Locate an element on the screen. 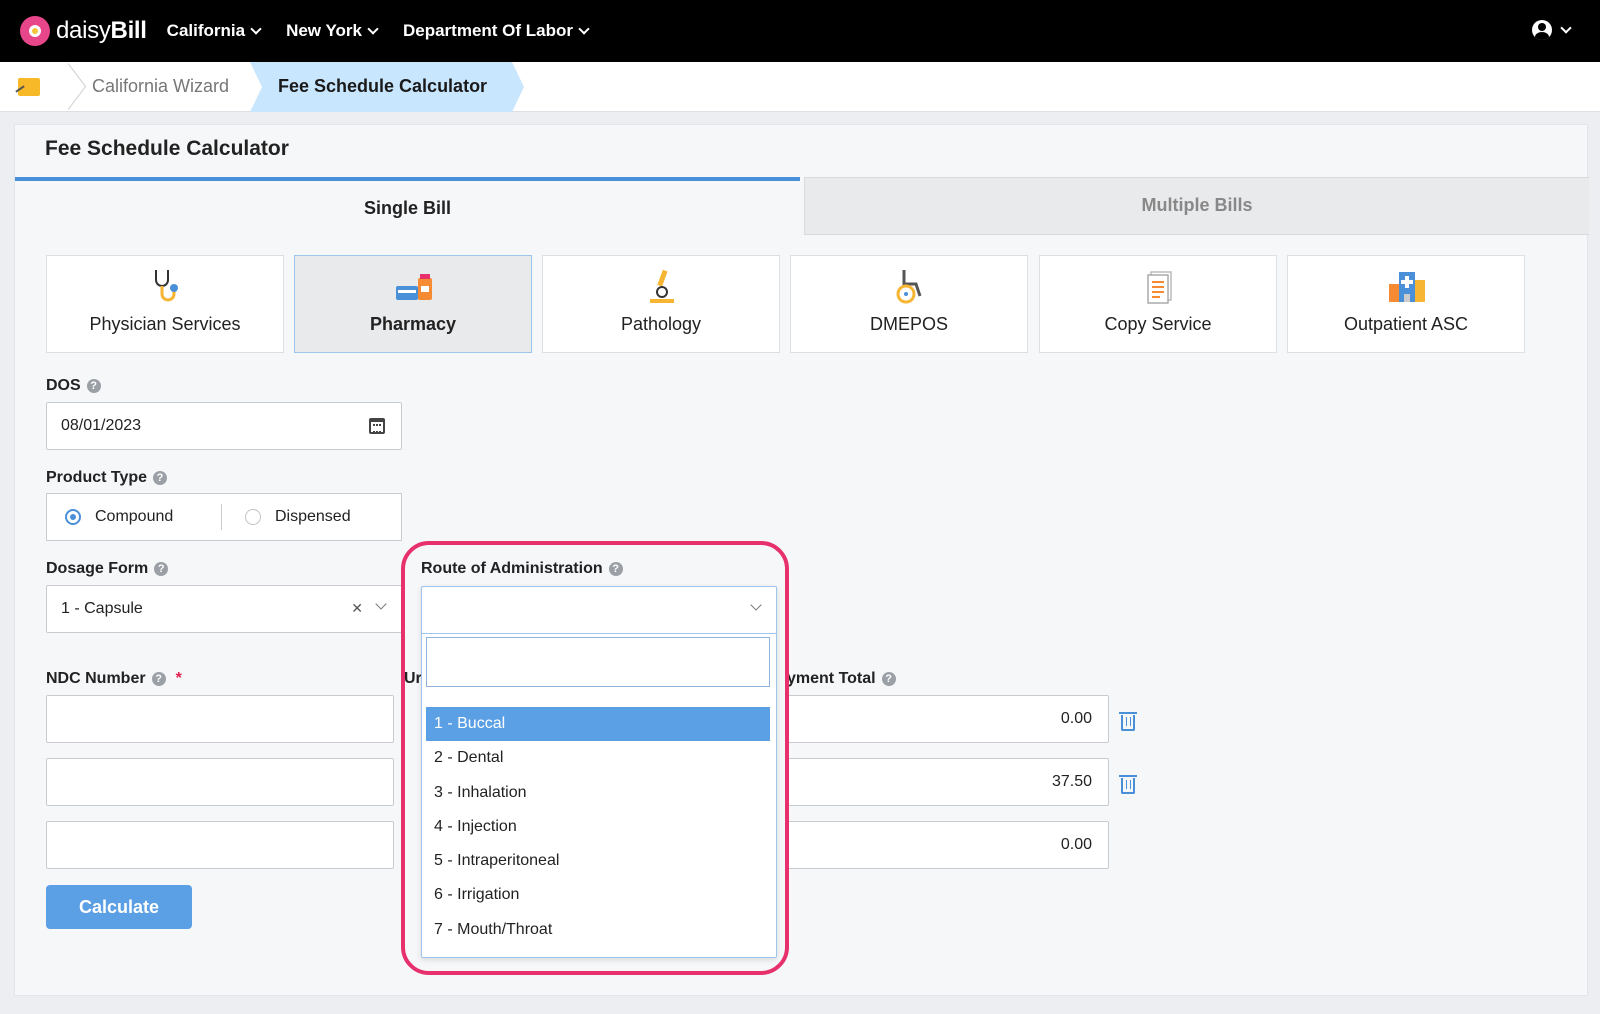 This screenshot has width=1600, height=1014. dosage-form-select: 1 - Capsule ✕ is located at coordinates (224, 609).